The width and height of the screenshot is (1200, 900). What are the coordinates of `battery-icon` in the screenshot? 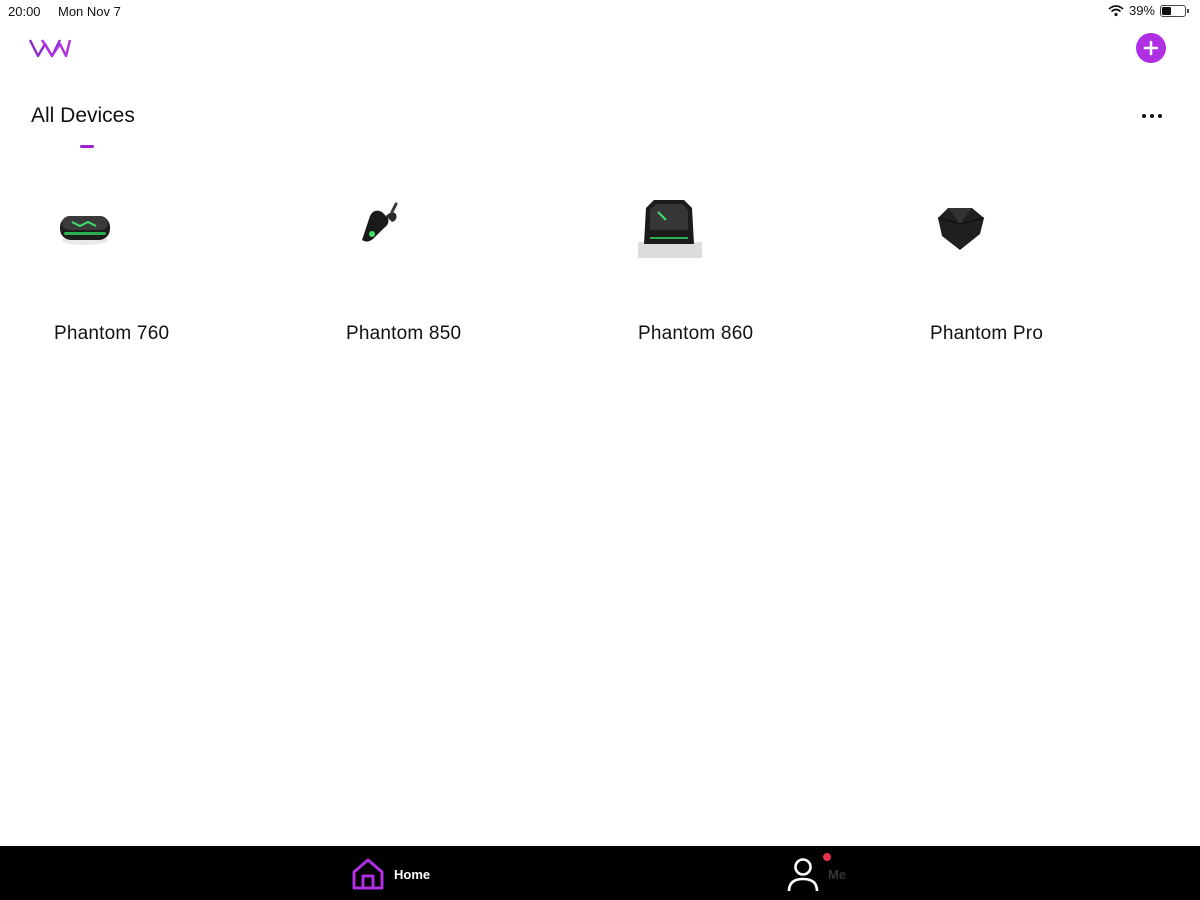 It's located at (1174, 10).